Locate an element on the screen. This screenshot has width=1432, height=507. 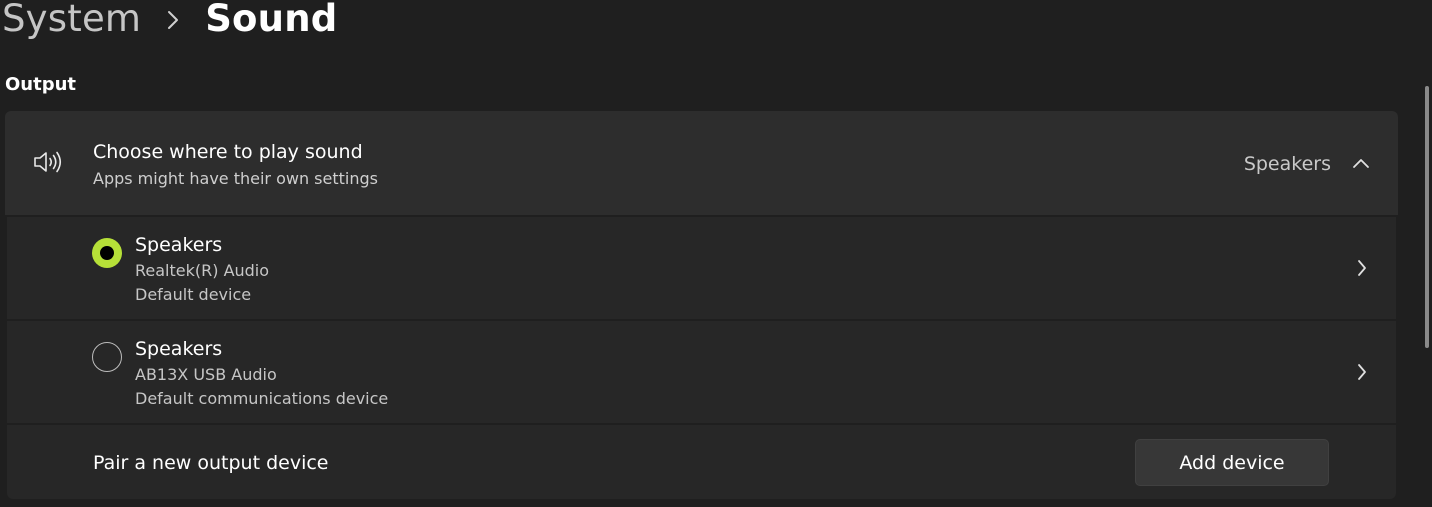
device-radio-unselected is located at coordinates (107, 357).